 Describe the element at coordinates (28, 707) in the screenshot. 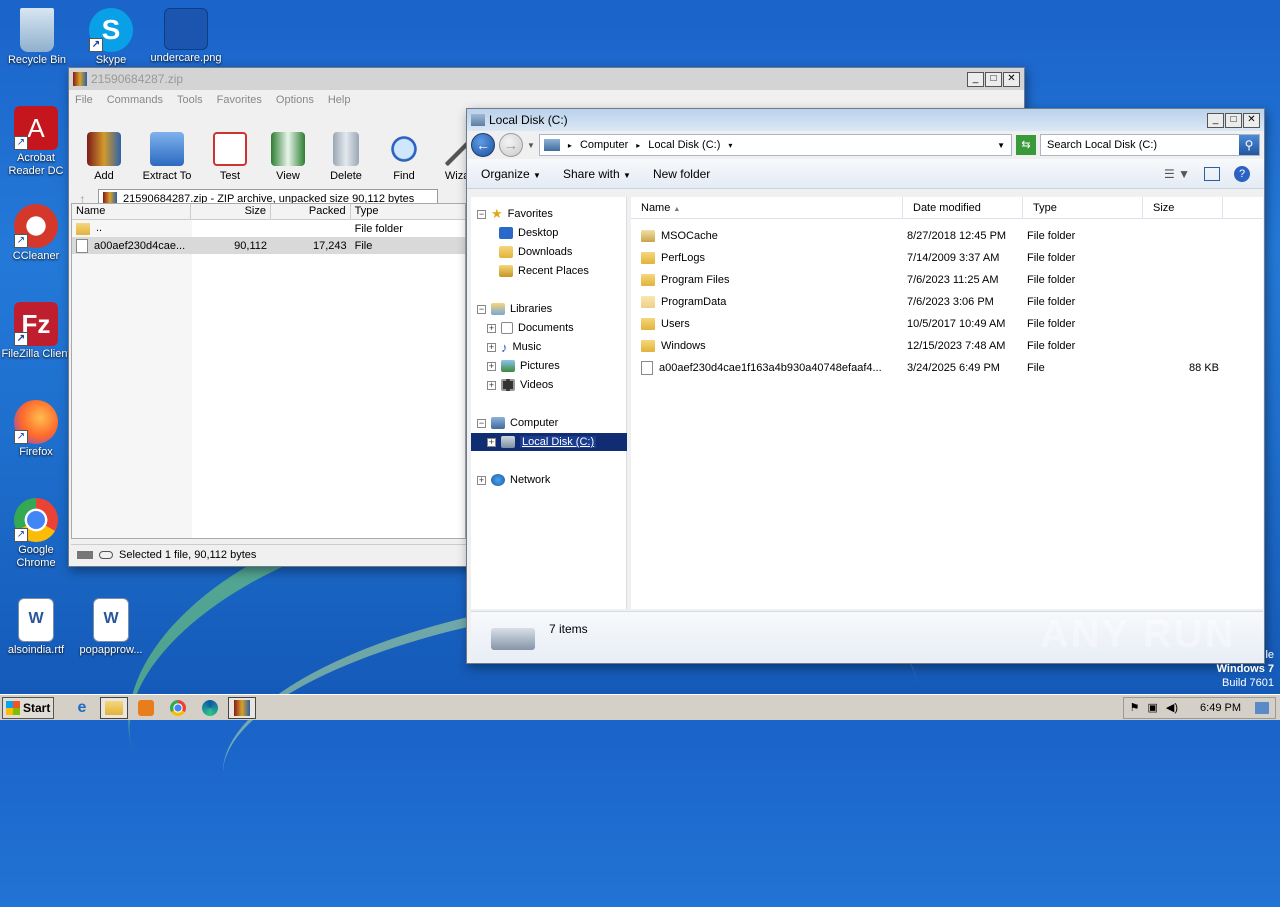

I see `start-button: Start` at that location.